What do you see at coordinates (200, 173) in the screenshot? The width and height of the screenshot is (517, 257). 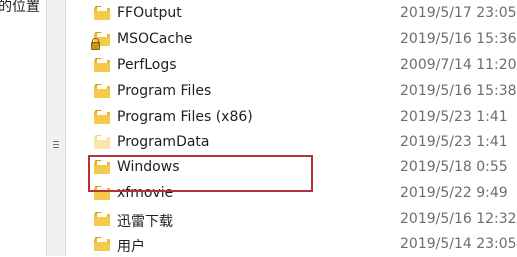 I see `windows-folder-highlight` at bounding box center [200, 173].